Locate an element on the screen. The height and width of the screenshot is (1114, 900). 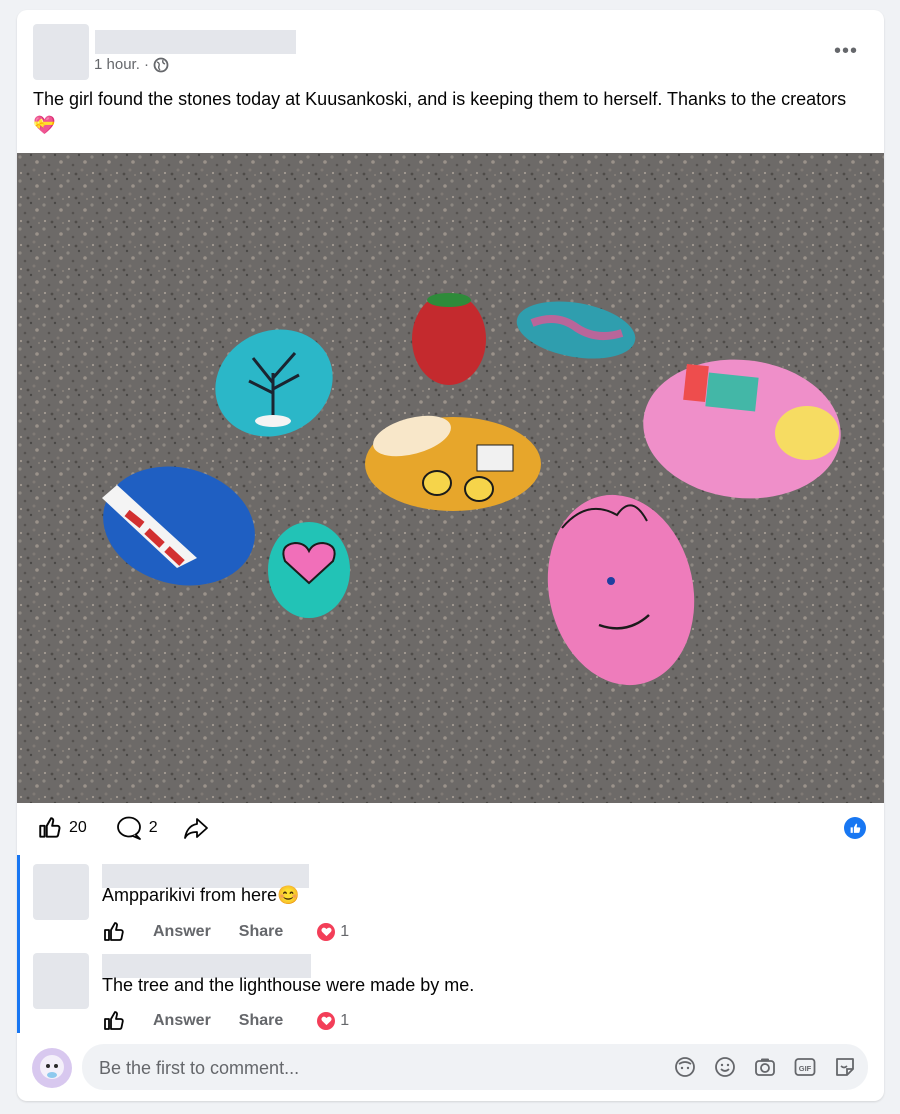
svg-text: GIF is located at coordinates (805, 1068).